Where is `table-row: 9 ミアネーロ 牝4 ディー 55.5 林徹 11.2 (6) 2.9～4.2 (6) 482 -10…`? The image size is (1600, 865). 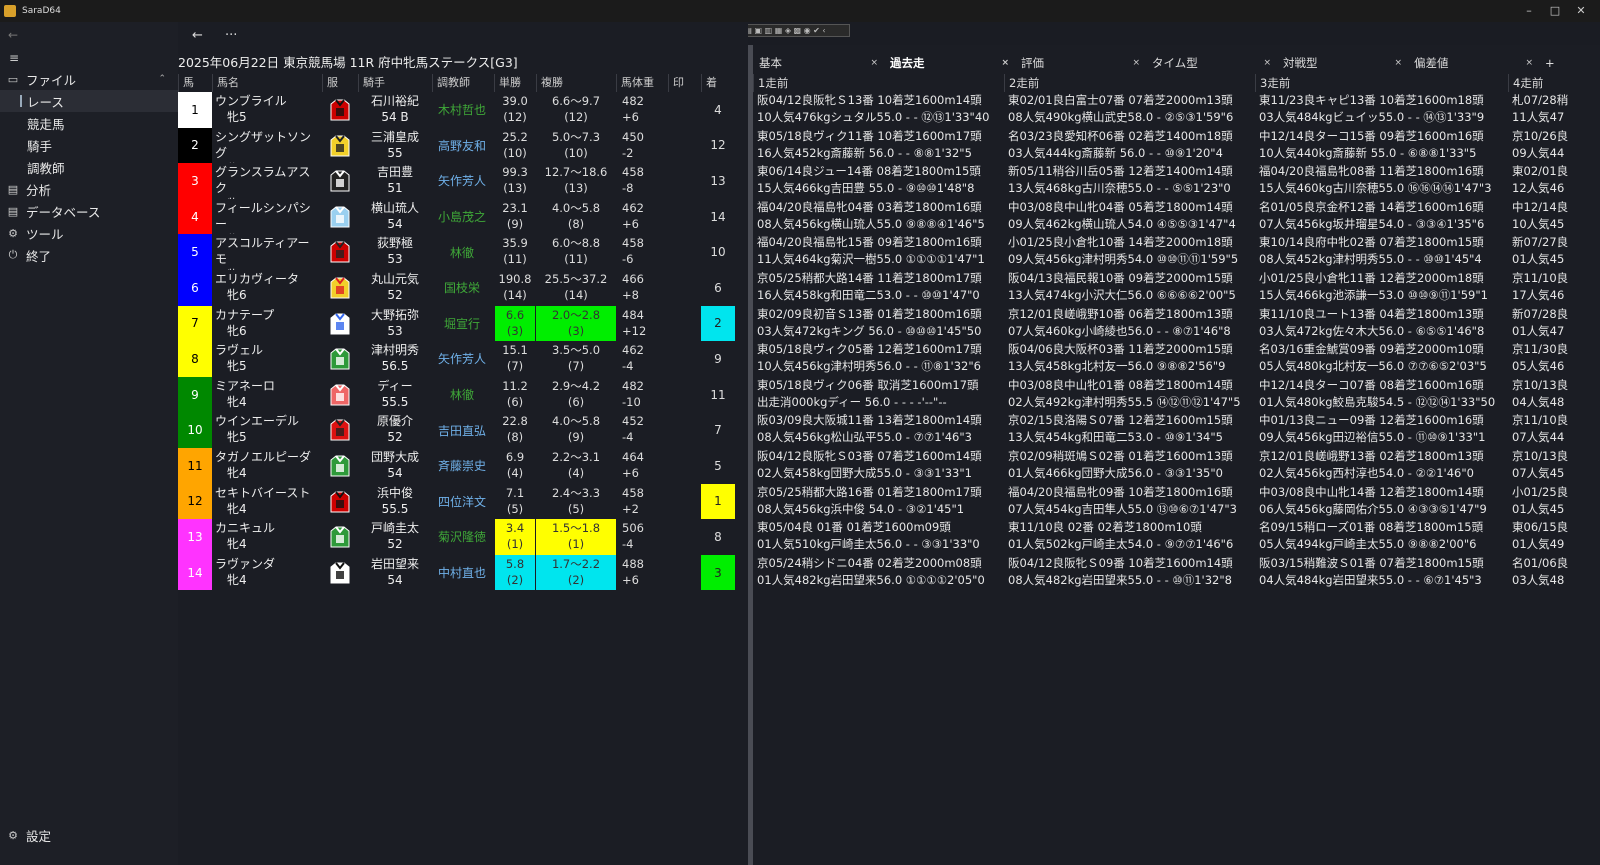 table-row: 9 ミアネーロ 牝4 ディー 55.5 林徹 11.2 (6) 2.9～4.2 (6) 482 -10… is located at coordinates (463, 394).